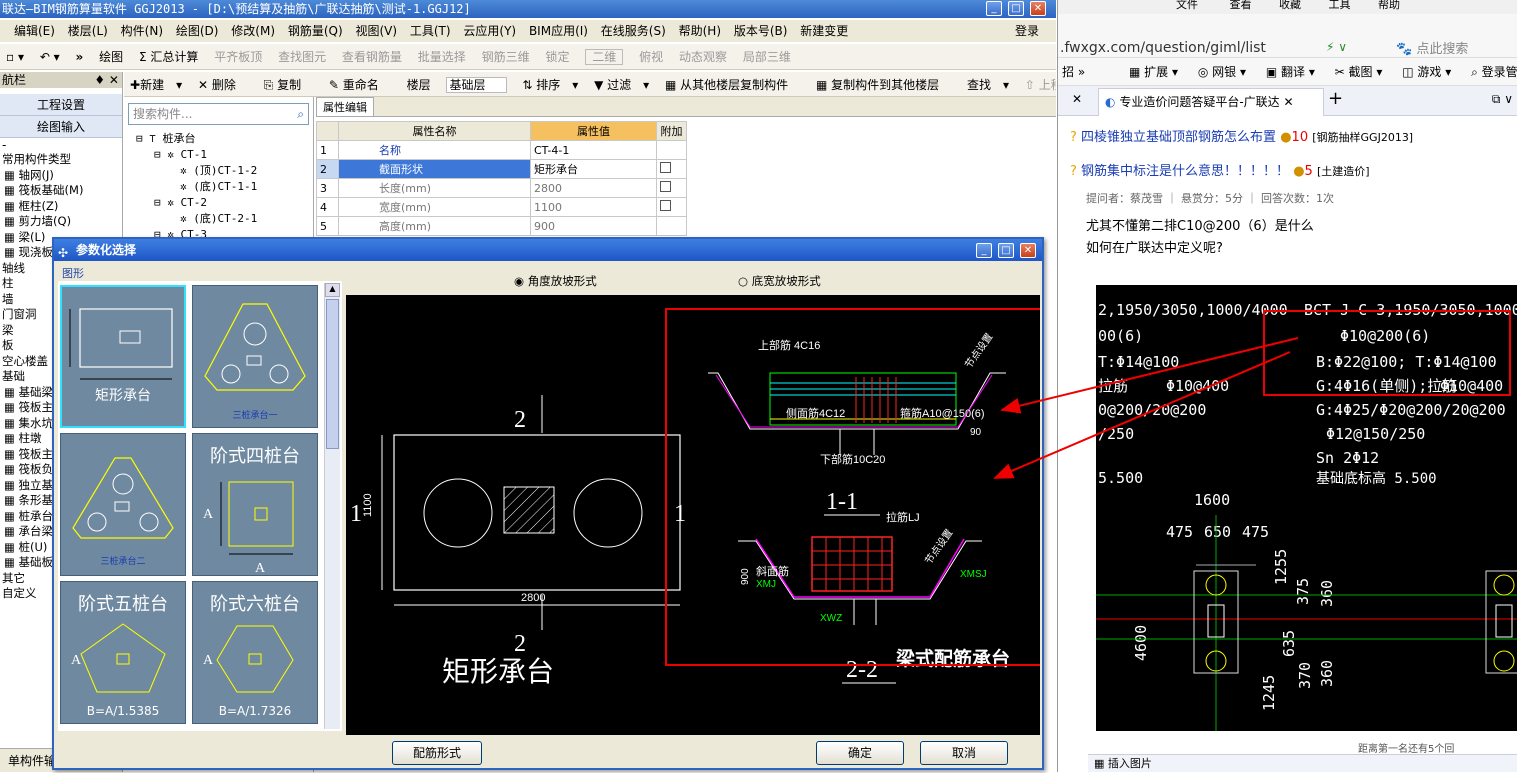  Describe the element at coordinates (1153, 72) in the screenshot. I see `bookmark-extensions: ▦ 扩展 ▾` at that location.